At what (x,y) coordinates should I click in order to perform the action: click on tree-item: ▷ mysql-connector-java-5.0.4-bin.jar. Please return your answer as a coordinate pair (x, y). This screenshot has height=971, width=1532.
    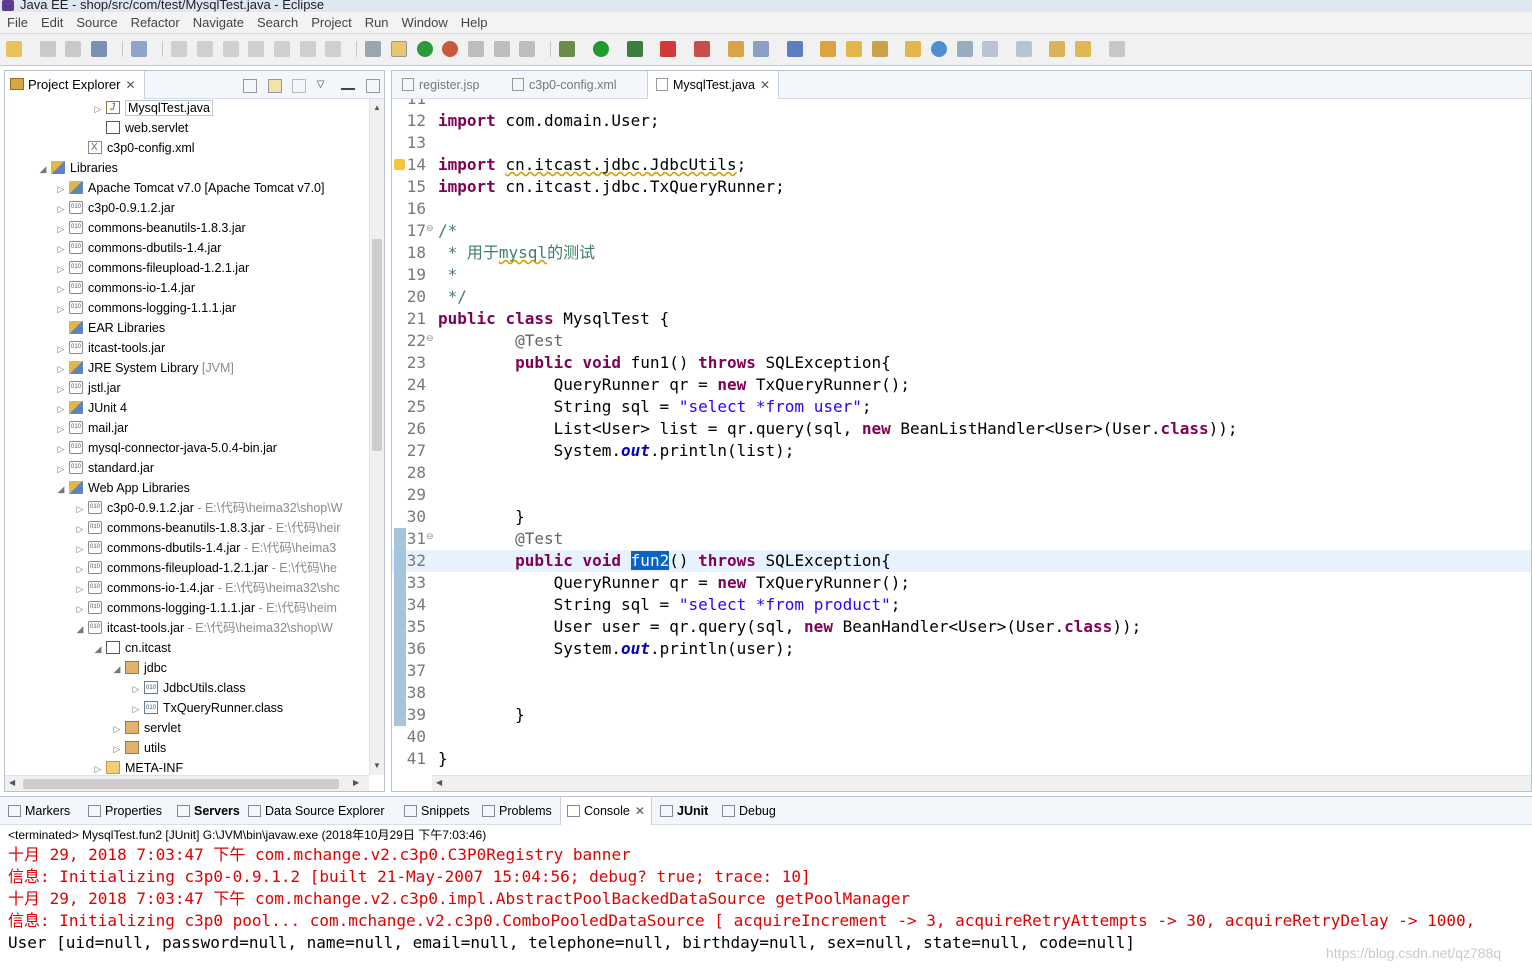
    Looking at the image, I should click on (166, 448).